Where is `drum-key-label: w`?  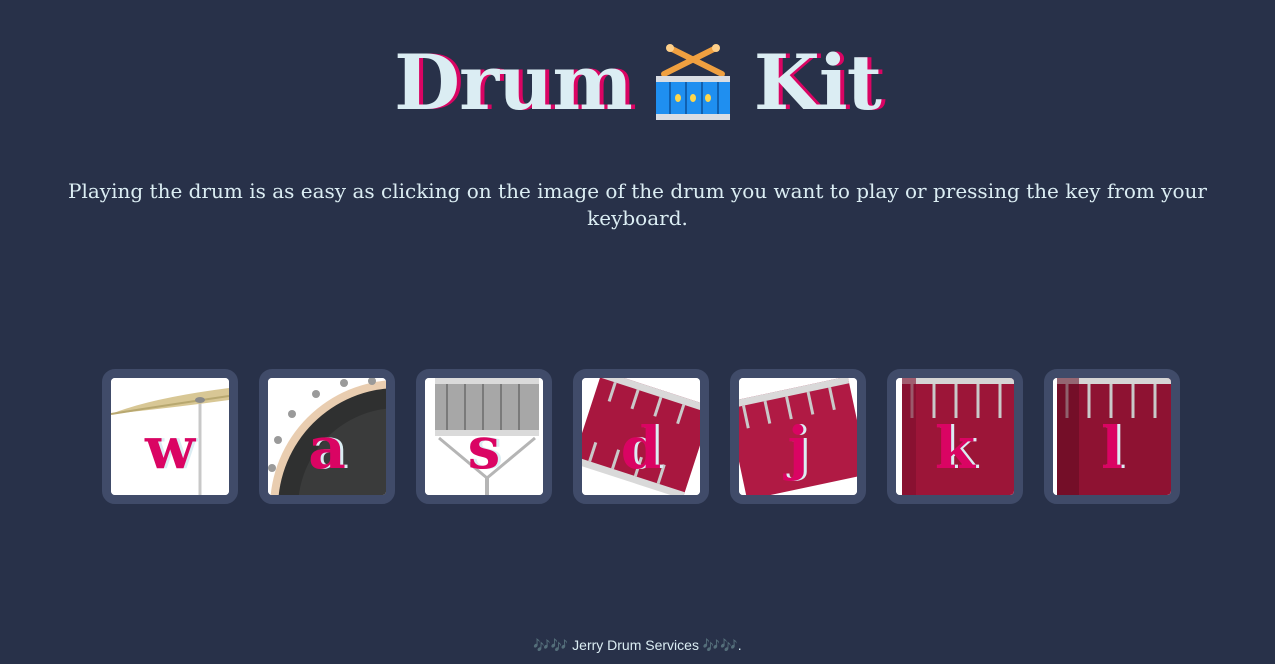 drum-key-label: w is located at coordinates (170, 448).